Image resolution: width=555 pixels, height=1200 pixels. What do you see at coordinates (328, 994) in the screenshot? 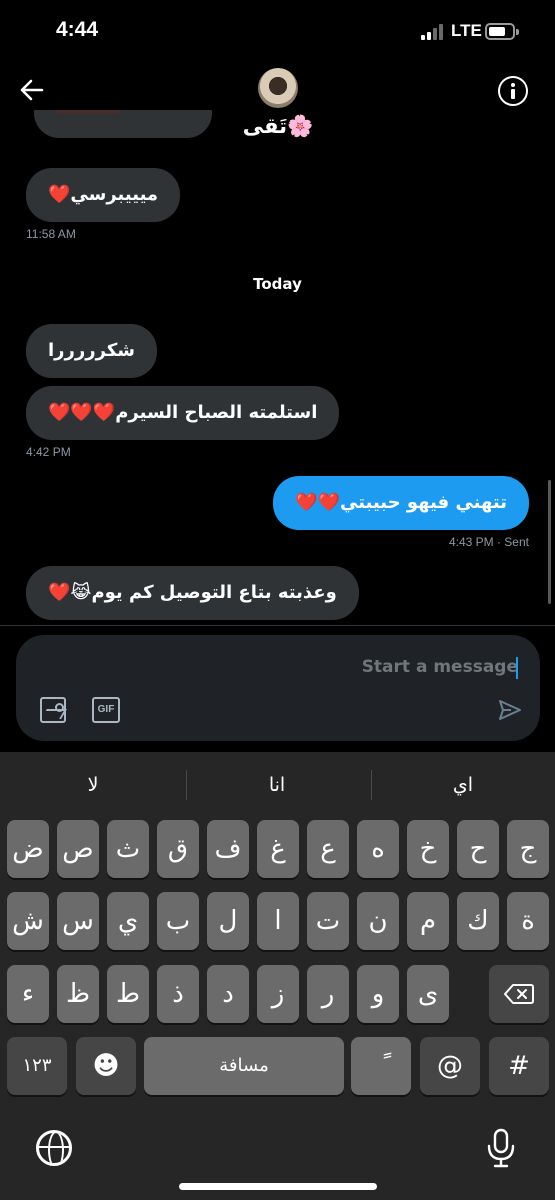
I see `key: ر` at bounding box center [328, 994].